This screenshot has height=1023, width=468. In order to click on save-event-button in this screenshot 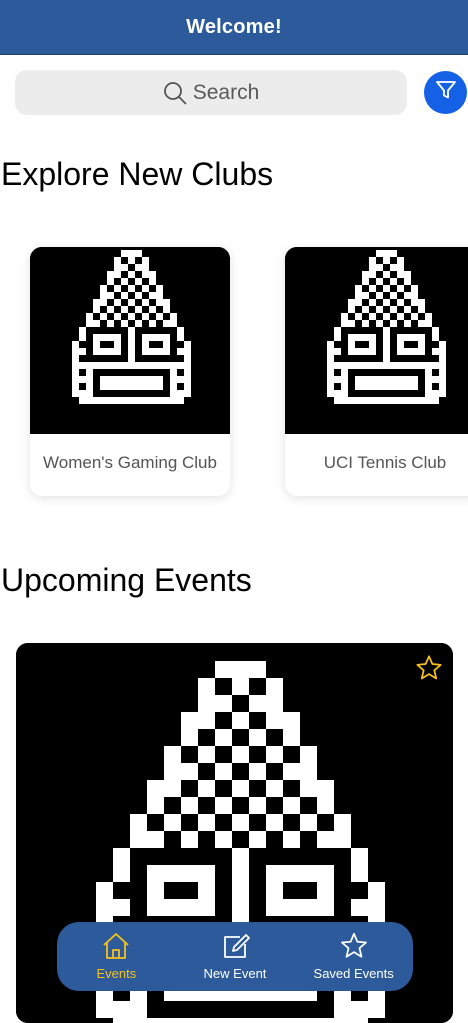, I will do `click(429, 668)`.